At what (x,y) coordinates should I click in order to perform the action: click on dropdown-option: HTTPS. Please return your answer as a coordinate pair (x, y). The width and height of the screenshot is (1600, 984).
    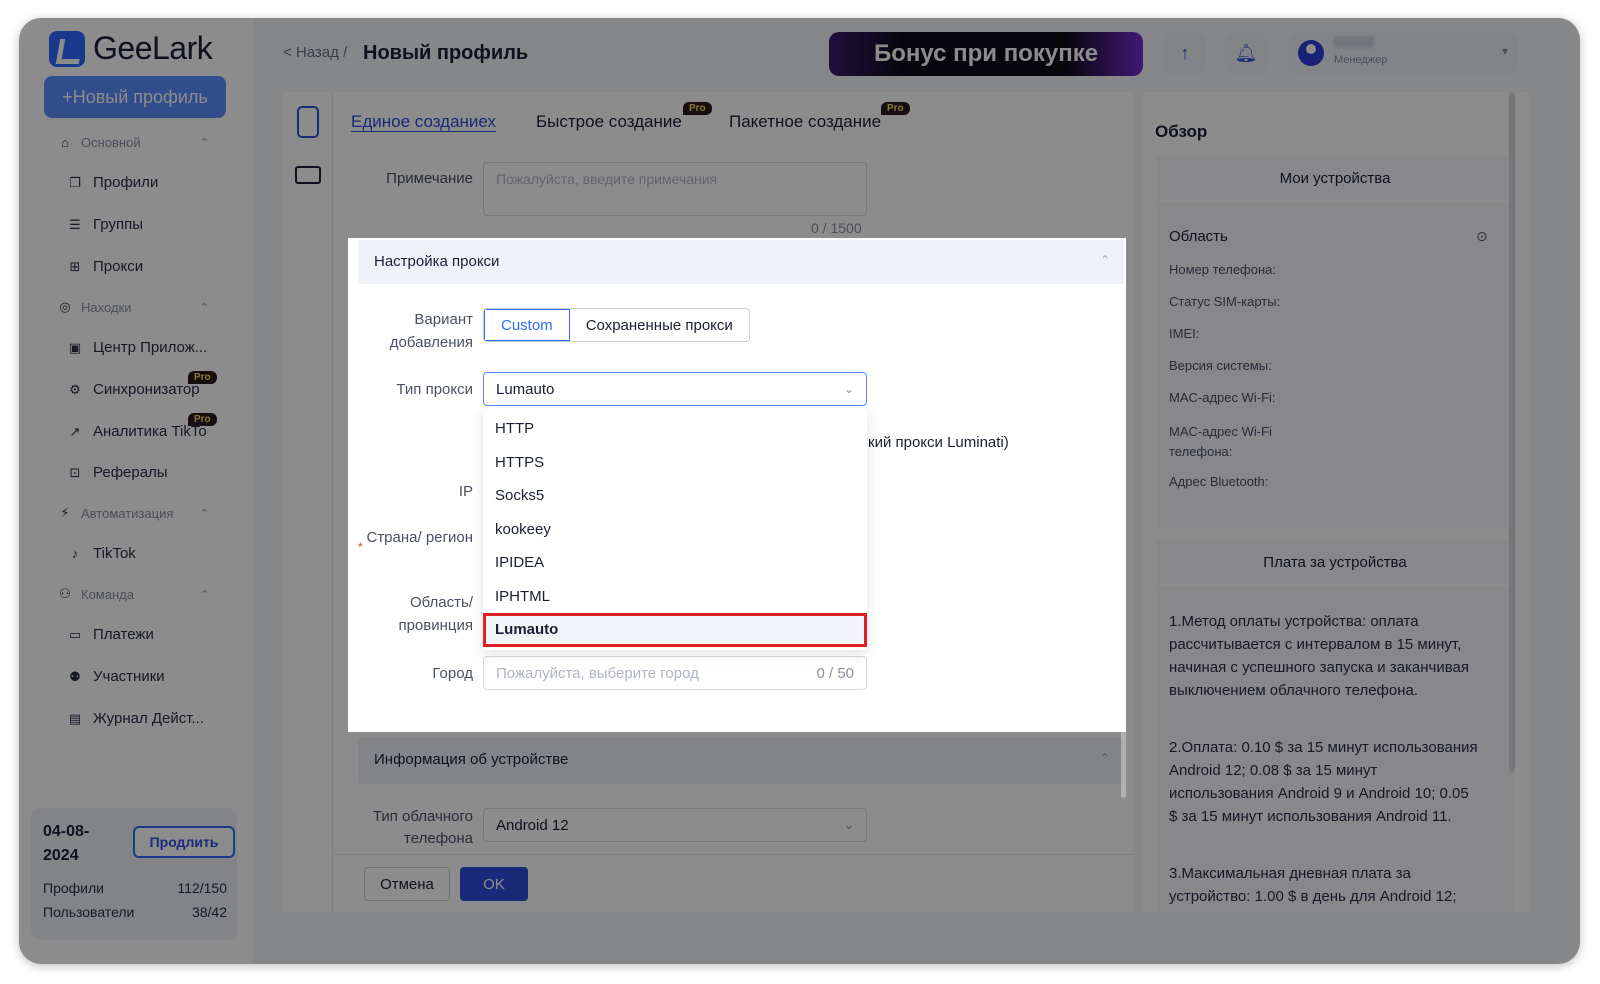
    Looking at the image, I should click on (675, 463).